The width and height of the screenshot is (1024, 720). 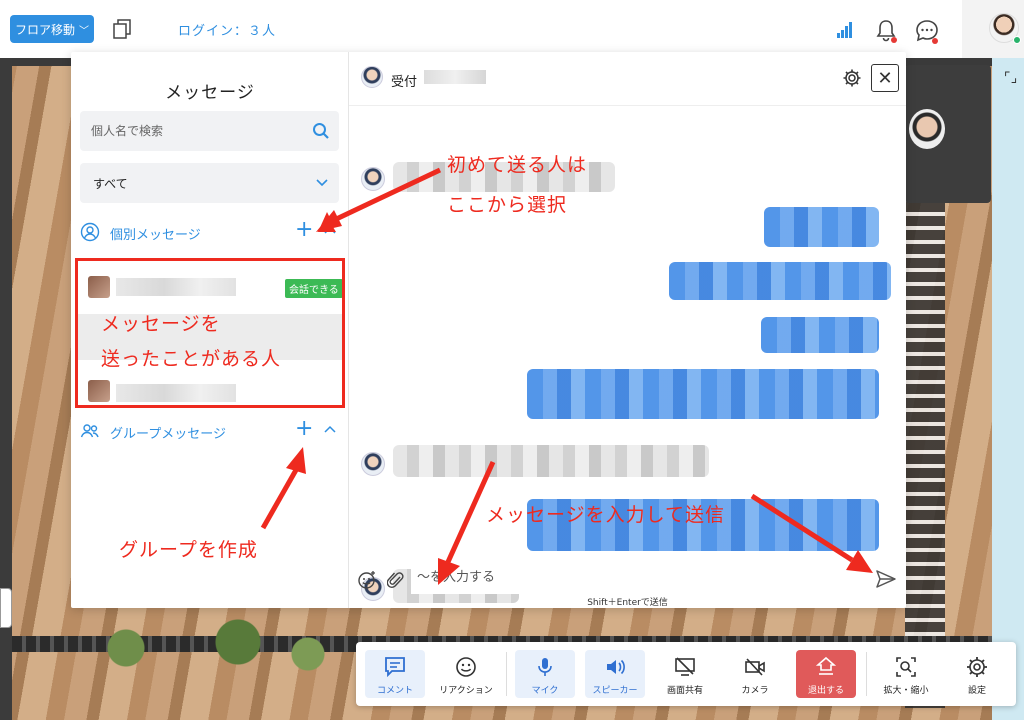 I want to click on participant-face, so click(x=927, y=129).